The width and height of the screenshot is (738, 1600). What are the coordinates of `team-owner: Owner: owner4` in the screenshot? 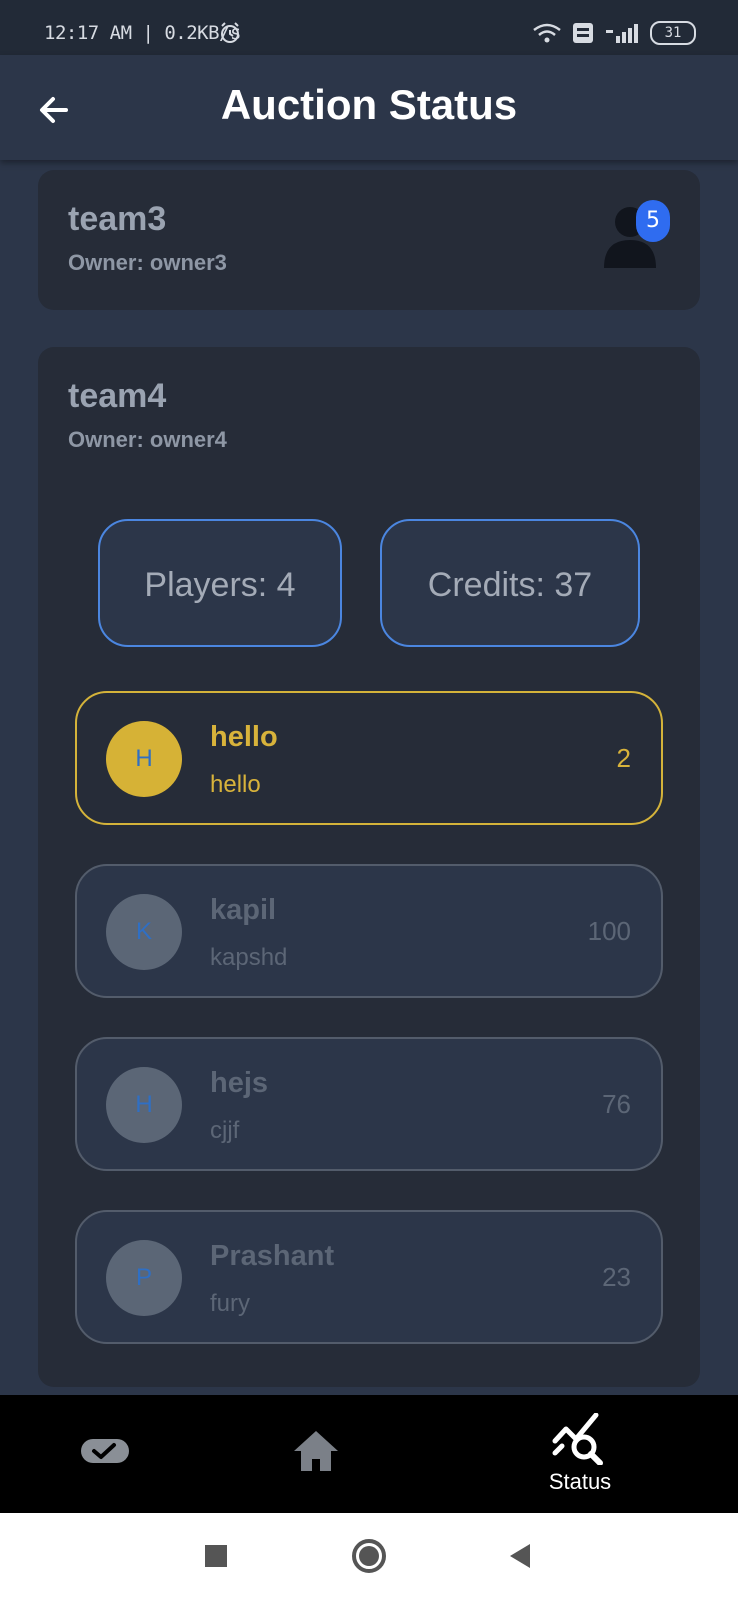 It's located at (147, 439).